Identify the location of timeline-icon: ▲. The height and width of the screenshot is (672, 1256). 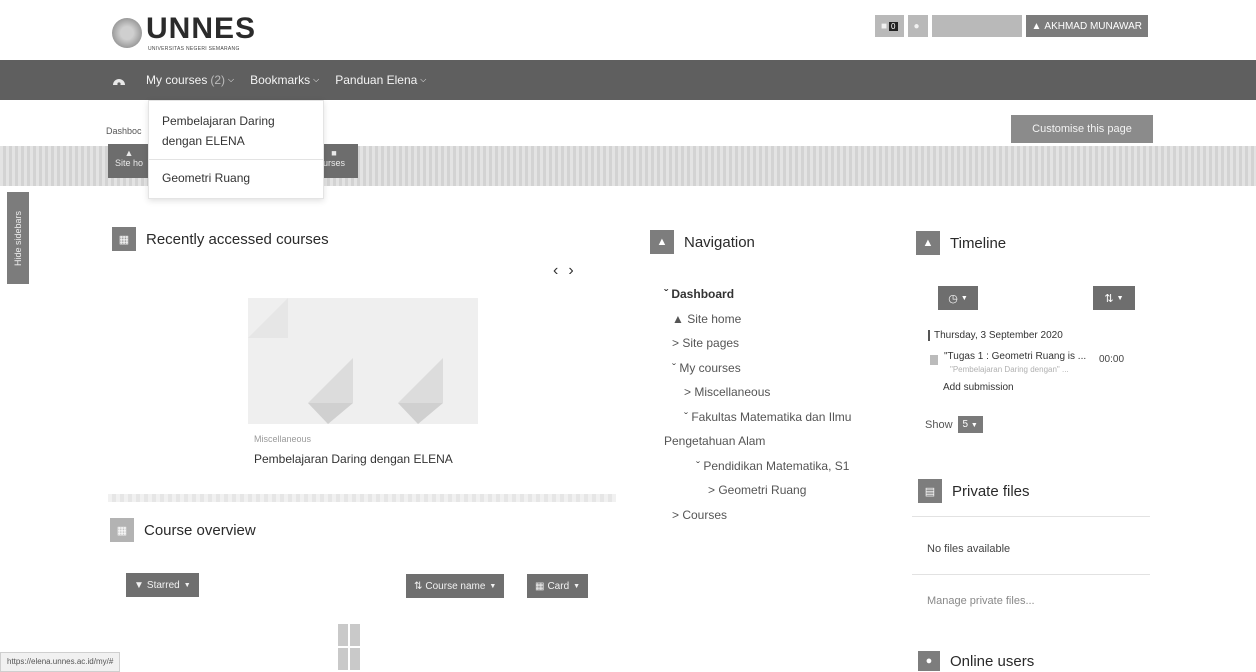
(928, 243).